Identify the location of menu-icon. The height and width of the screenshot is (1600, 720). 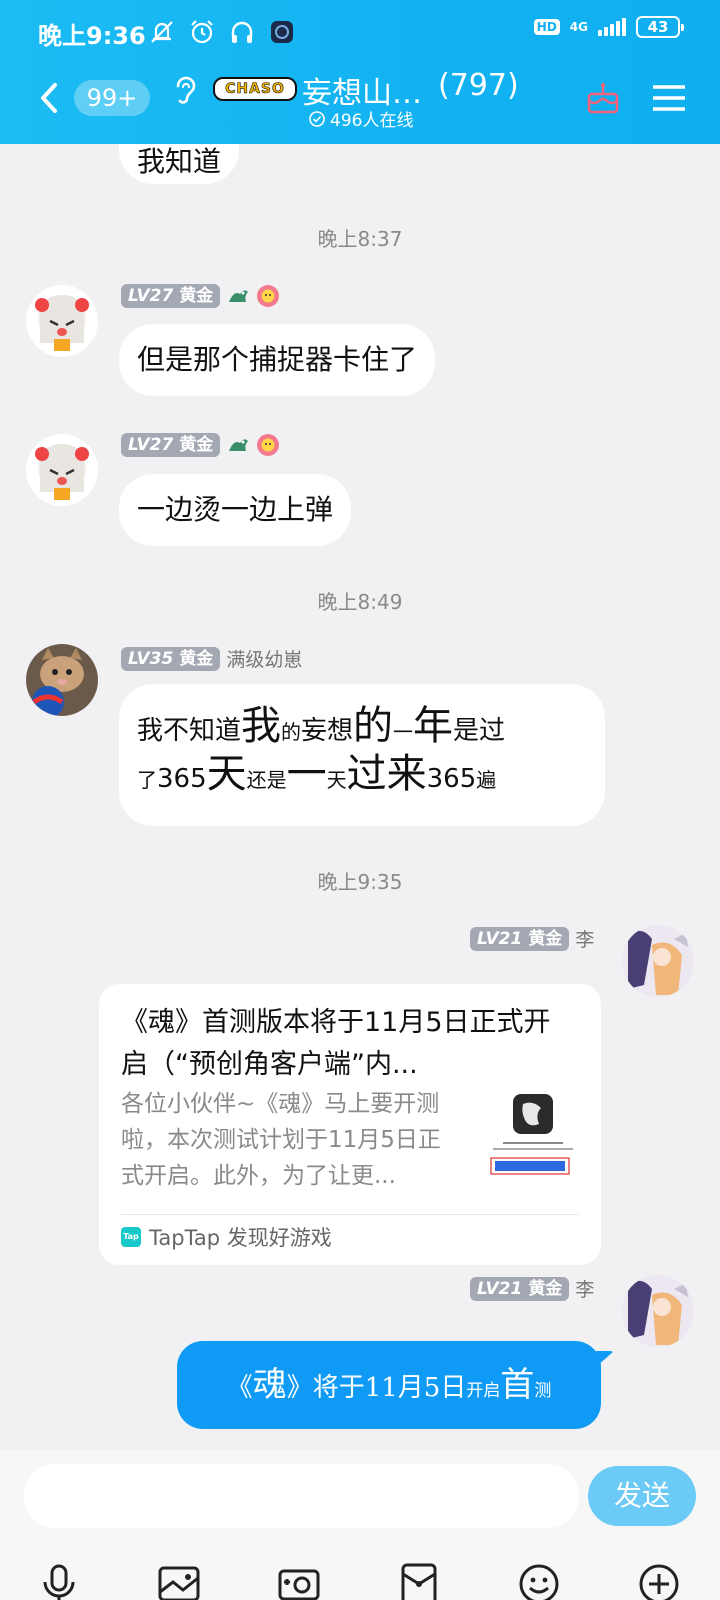
(669, 98).